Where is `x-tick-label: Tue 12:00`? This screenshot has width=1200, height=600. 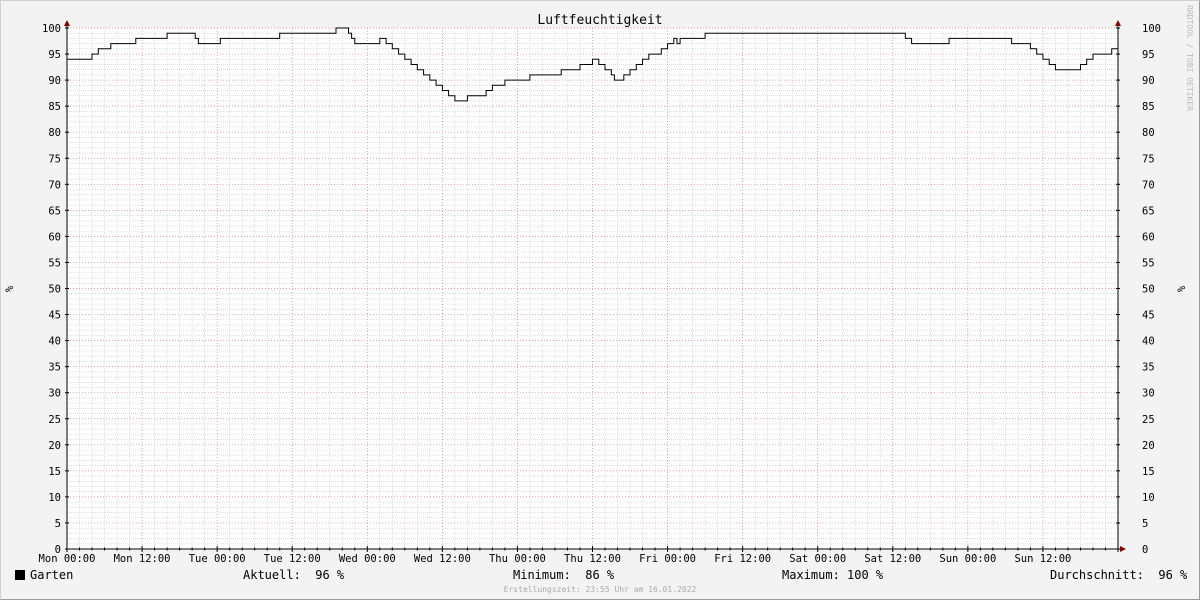 x-tick-label: Tue 12:00 is located at coordinates (292, 559).